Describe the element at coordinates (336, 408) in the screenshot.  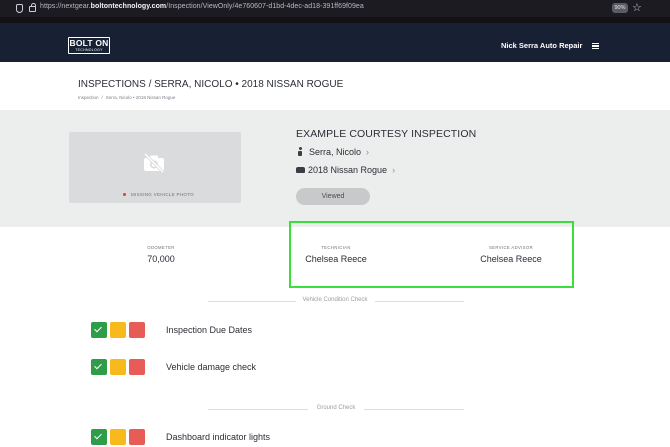
I see `section-label-ground-check: Ground Check` at that location.